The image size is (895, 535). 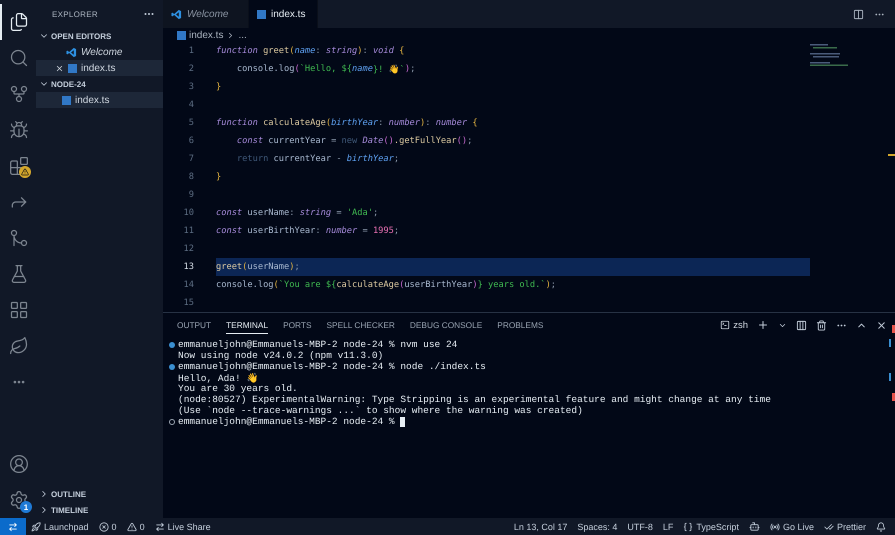 I want to click on section-title: OPEN EDITORS, so click(x=81, y=36).